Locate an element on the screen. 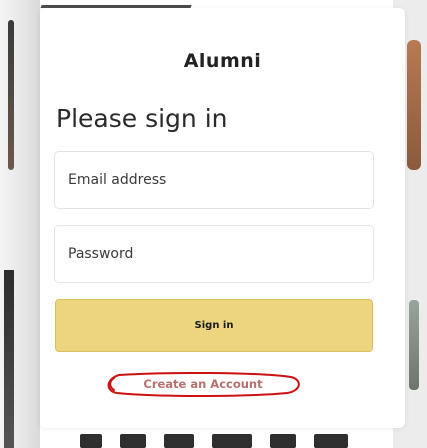  create-account-link: Create an Account is located at coordinates (203, 384).